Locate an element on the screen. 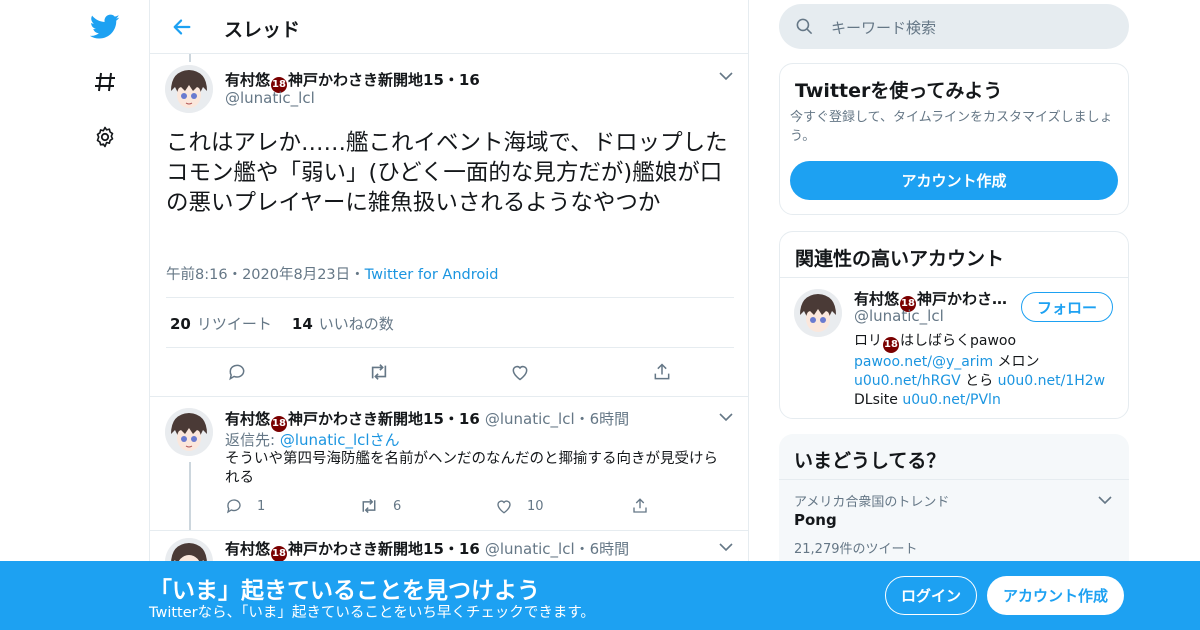 This screenshot has width=1200, height=630. login-button: ログイン is located at coordinates (931, 595).